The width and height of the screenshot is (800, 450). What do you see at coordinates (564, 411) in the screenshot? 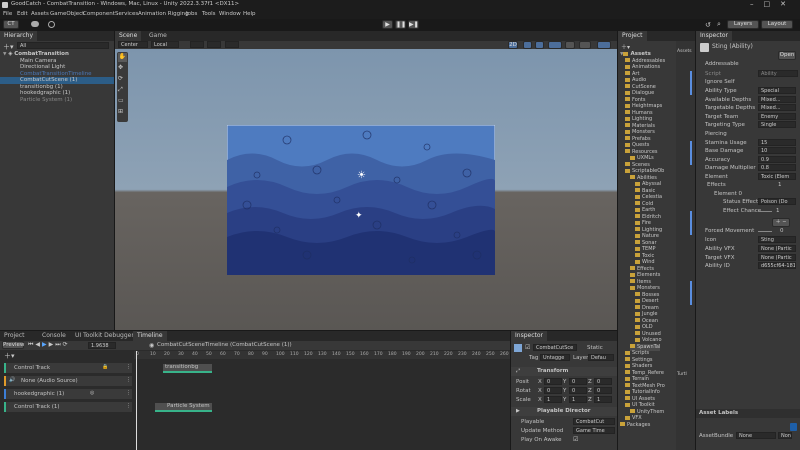
I see `playable-director-header: ▶ Playable Director` at bounding box center [564, 411].